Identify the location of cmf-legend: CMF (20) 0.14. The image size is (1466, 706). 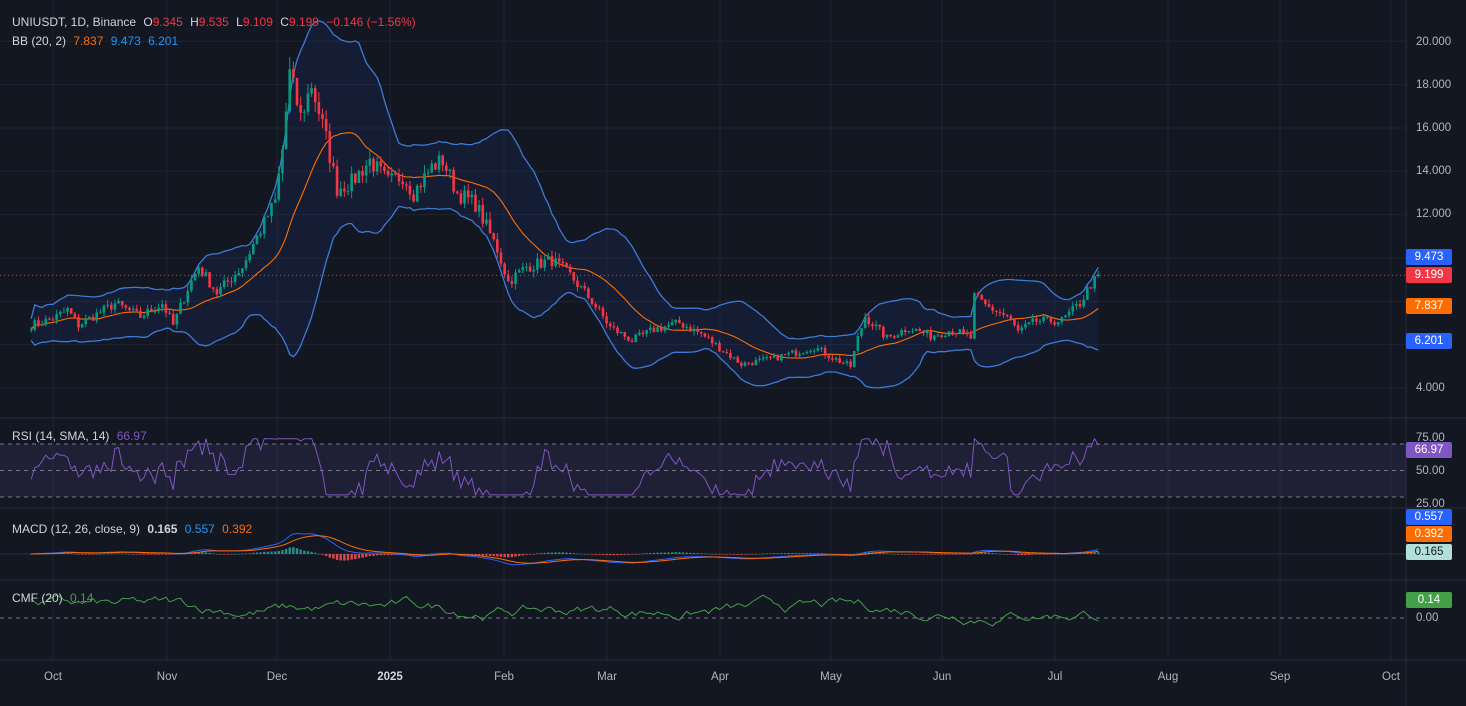
(54, 598).